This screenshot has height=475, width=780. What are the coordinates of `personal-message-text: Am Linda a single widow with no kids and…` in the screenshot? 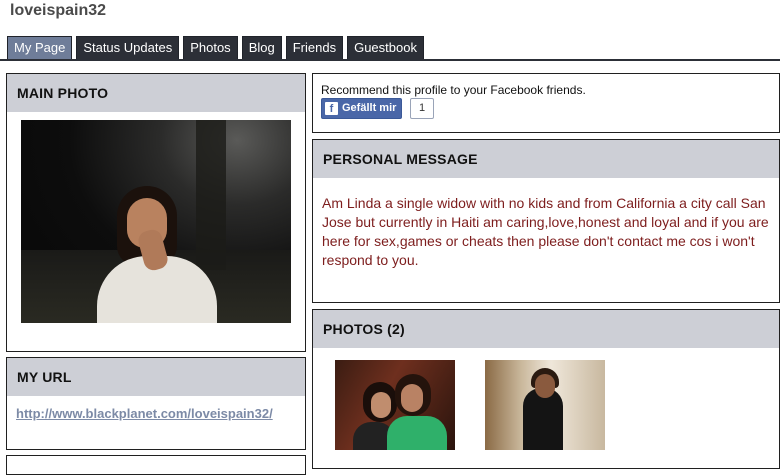 It's located at (545, 231).